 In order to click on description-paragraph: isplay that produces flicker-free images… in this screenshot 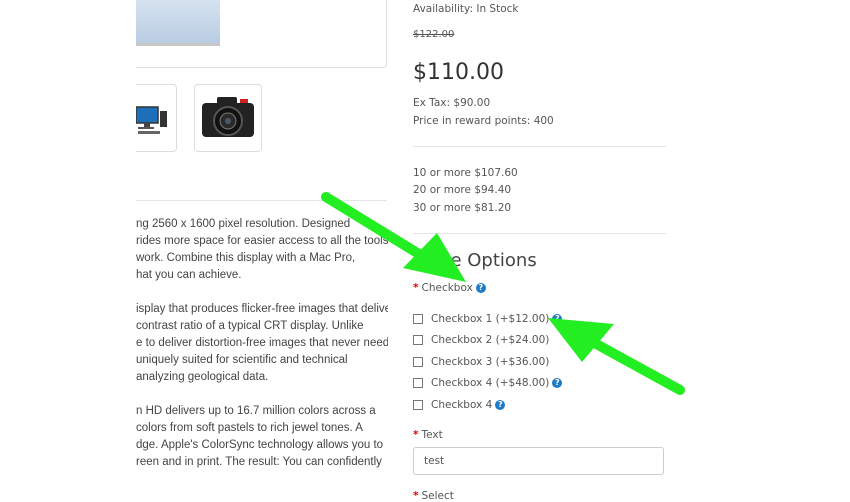, I will do `click(262, 343)`.